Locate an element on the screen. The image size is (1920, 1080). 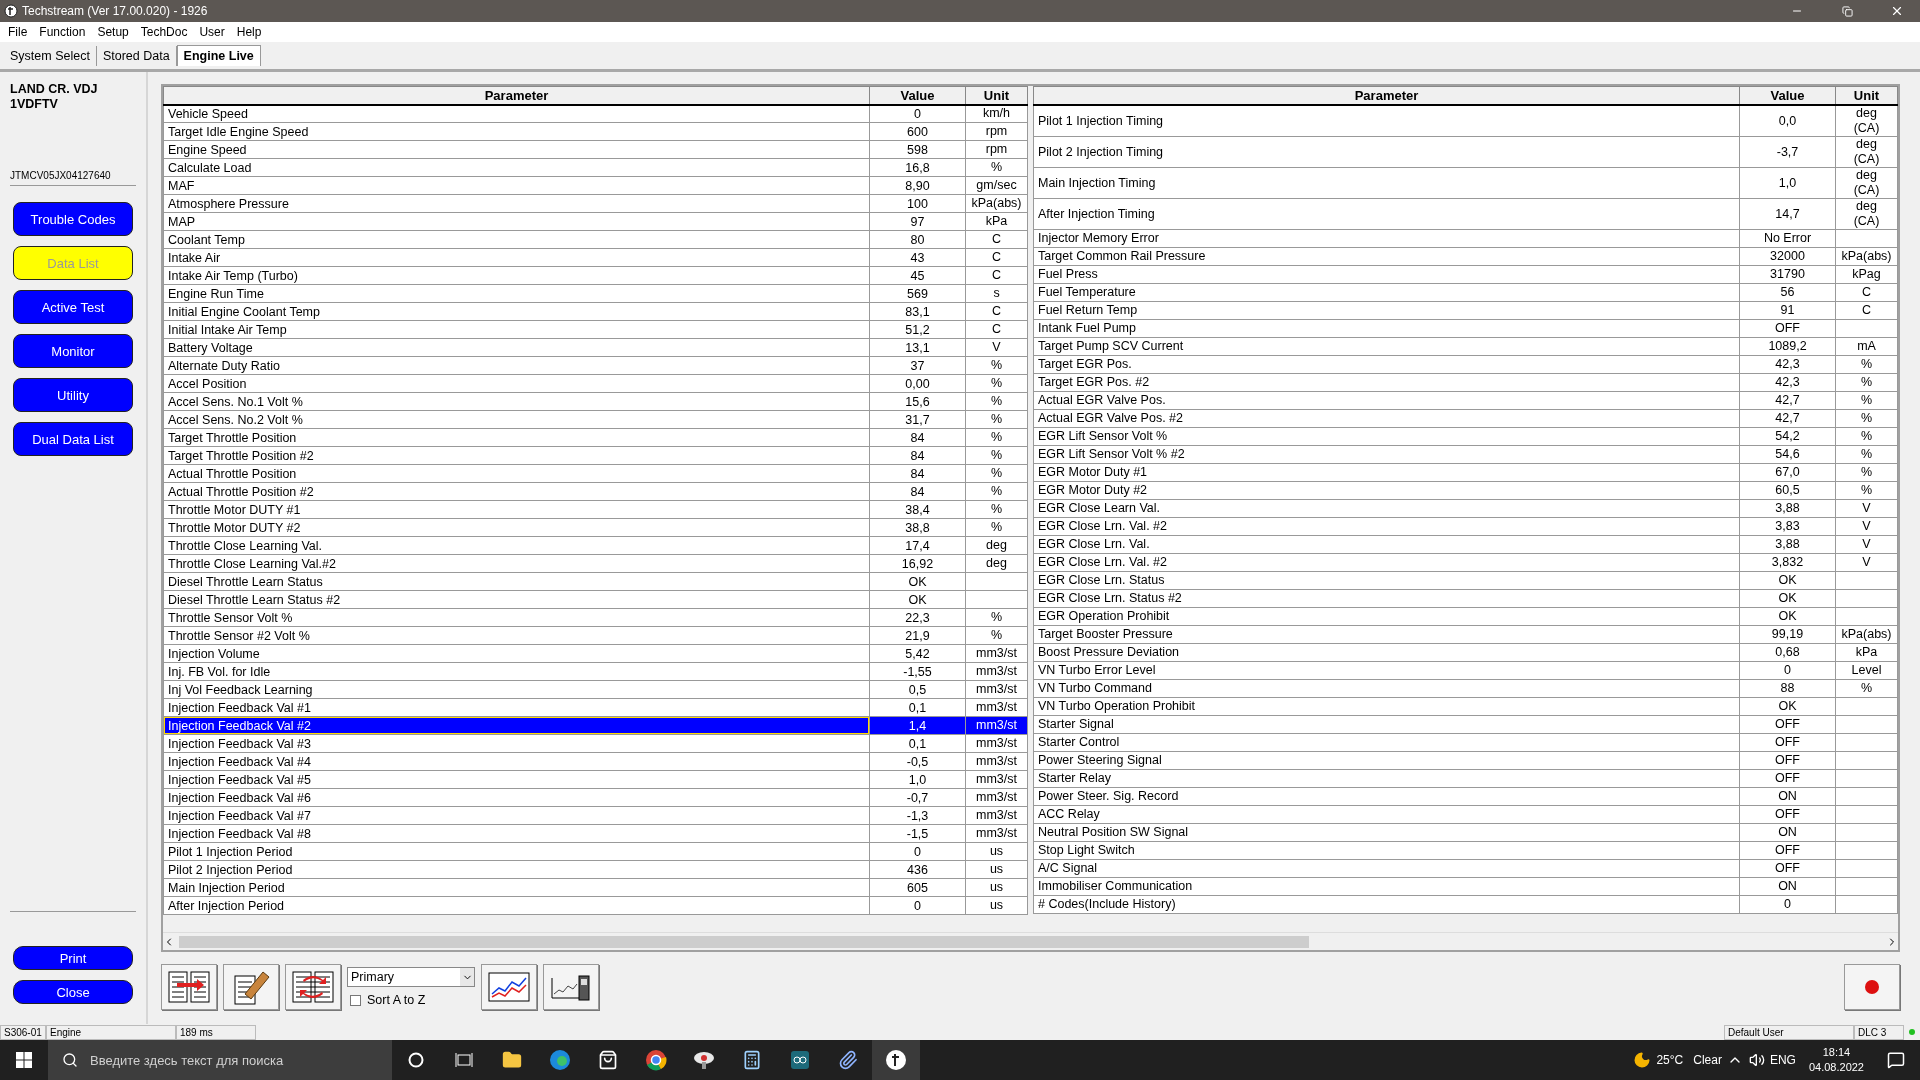
value-cell: 16,92 is located at coordinates (917, 563).